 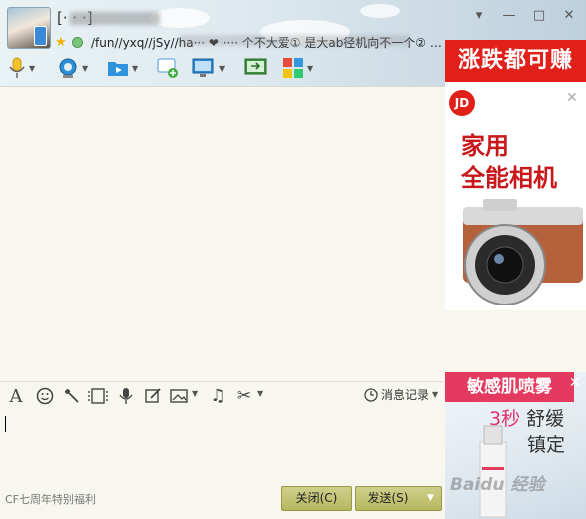 What do you see at coordinates (115, 18) in the screenshot?
I see `blurred-name` at bounding box center [115, 18].